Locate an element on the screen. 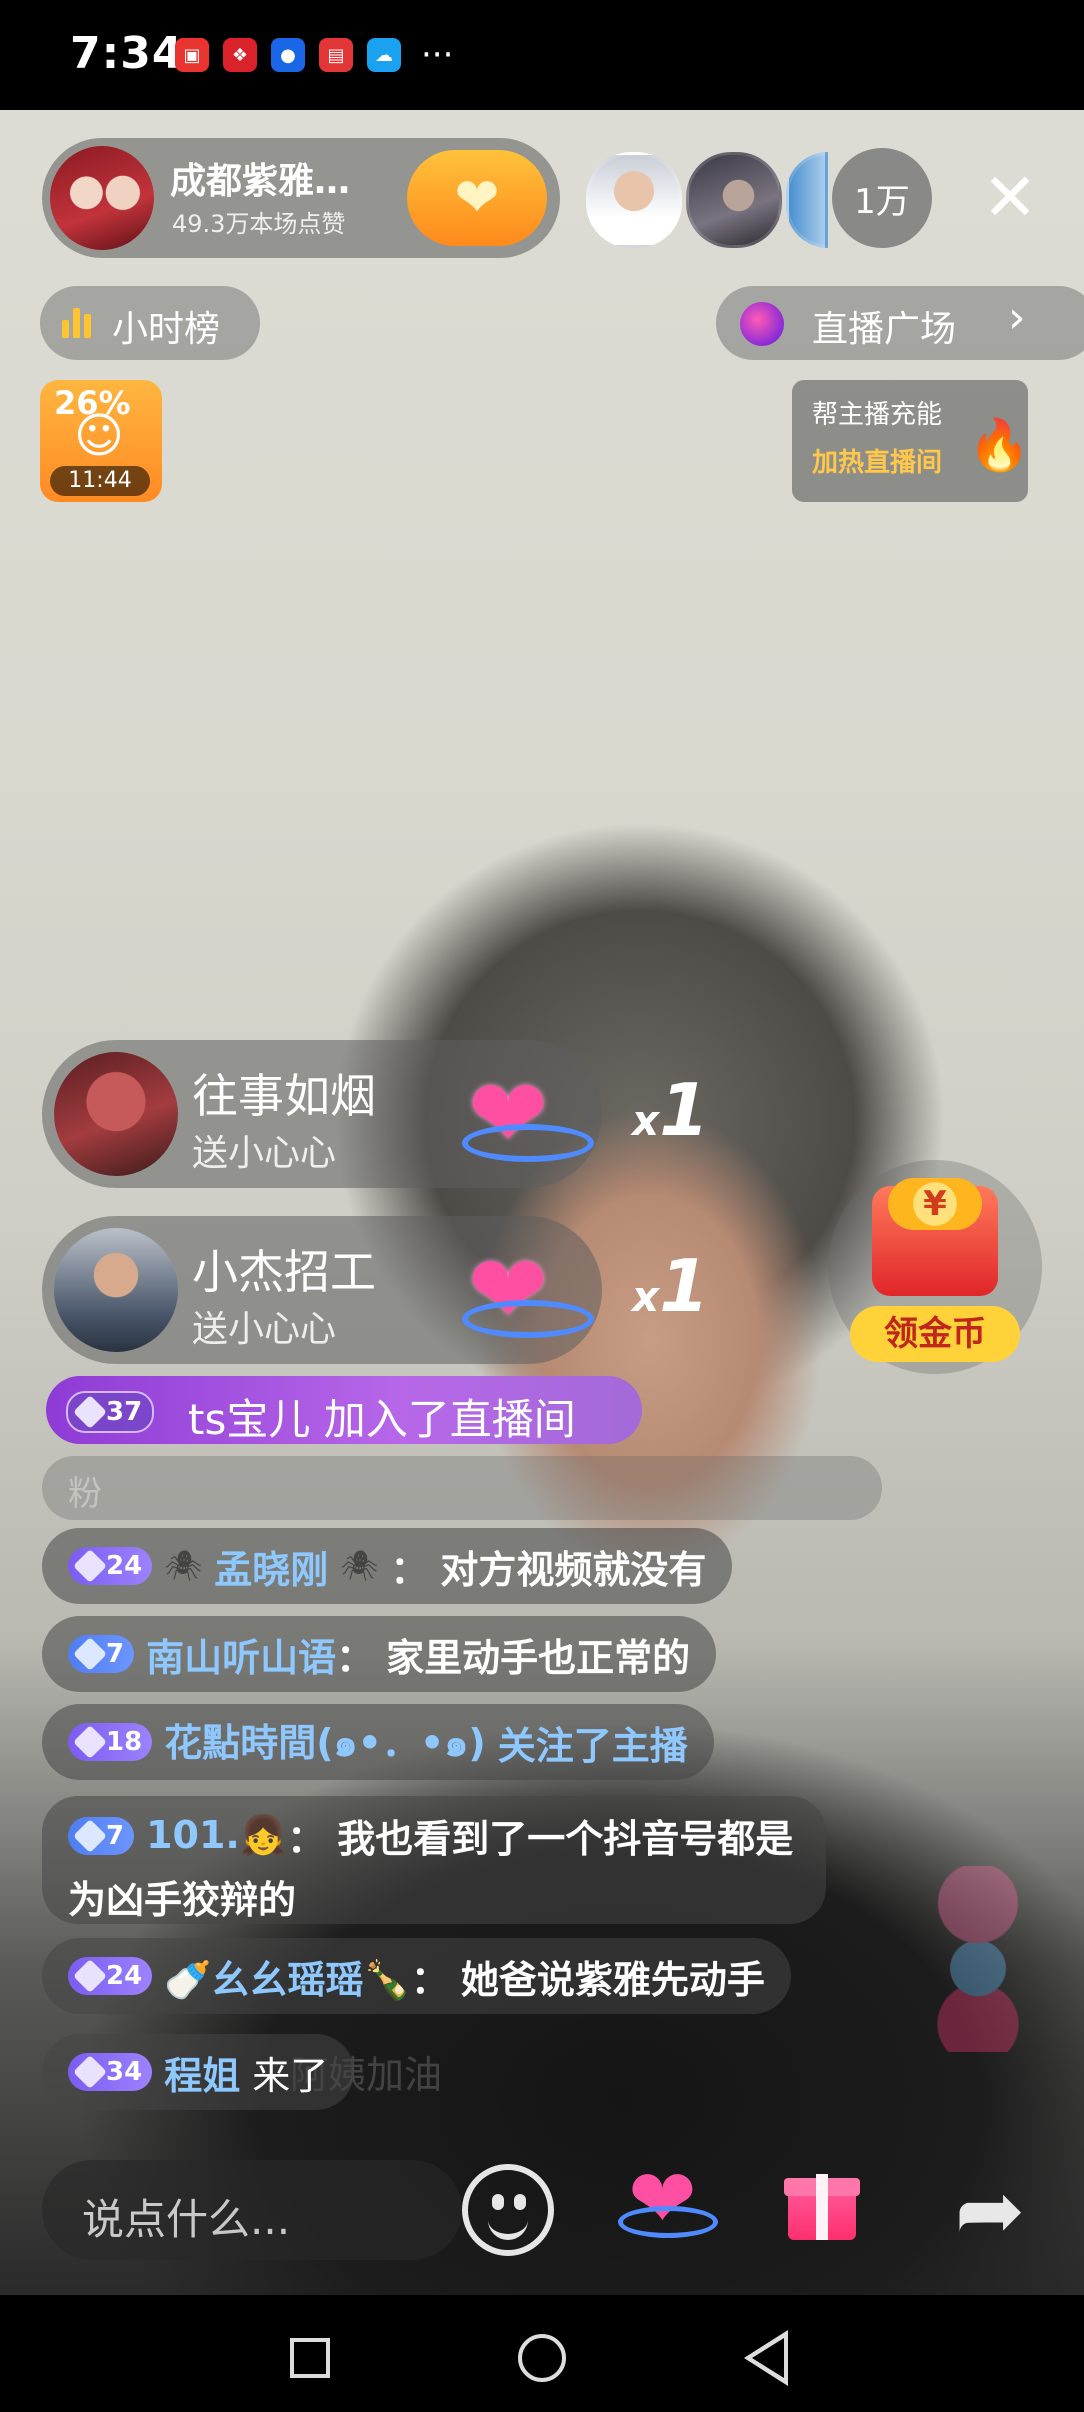  share-icon: ➦ is located at coordinates (990, 2210).